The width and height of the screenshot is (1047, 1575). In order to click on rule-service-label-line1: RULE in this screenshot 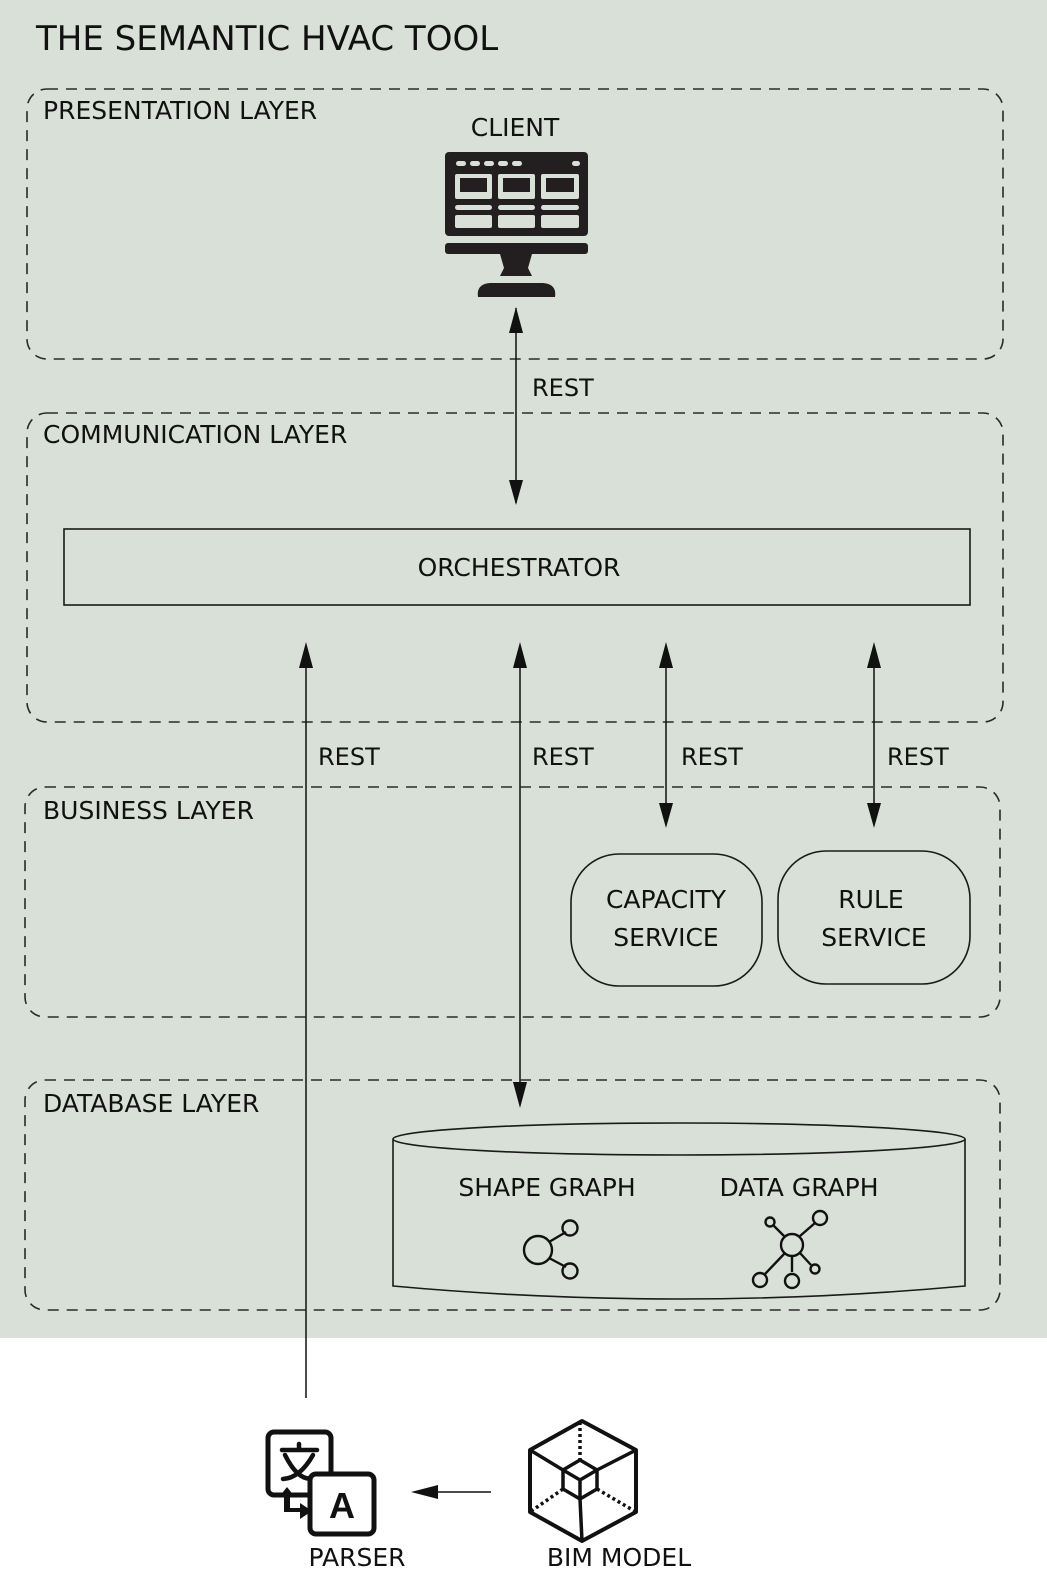, I will do `click(870, 899)`.